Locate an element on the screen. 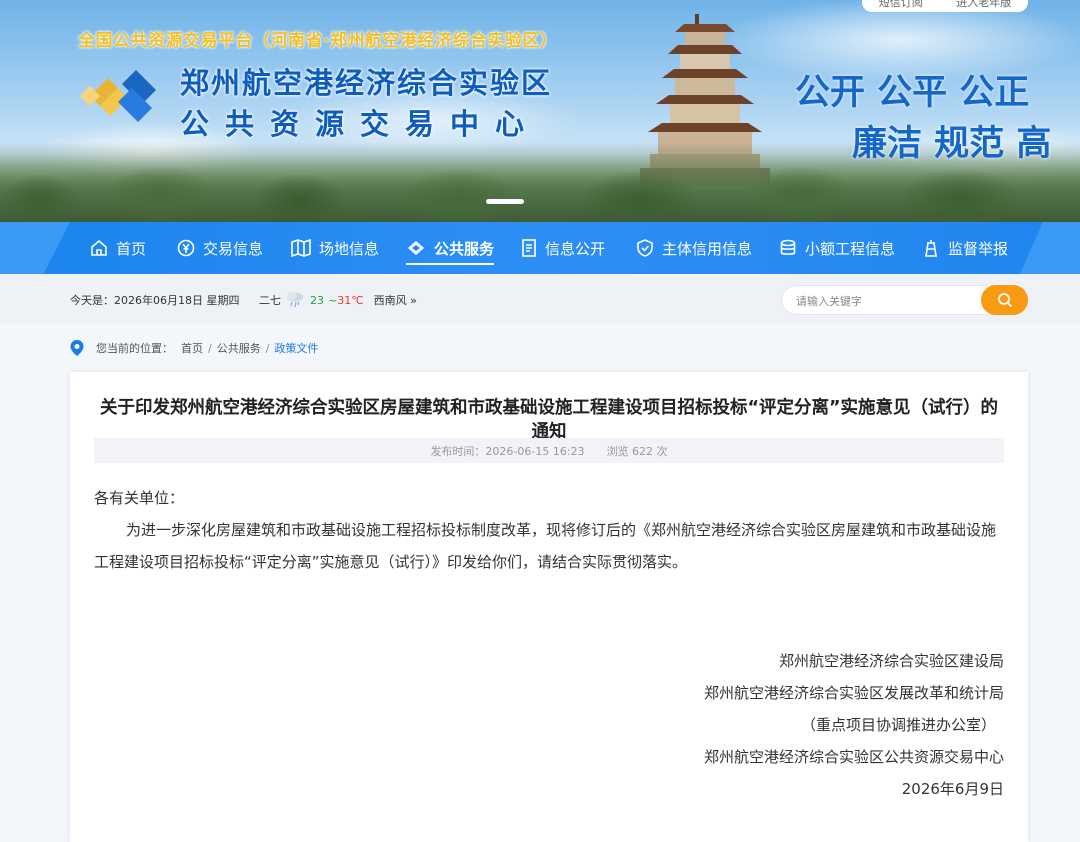 The width and height of the screenshot is (1080, 842). search-button is located at coordinates (1004, 300).